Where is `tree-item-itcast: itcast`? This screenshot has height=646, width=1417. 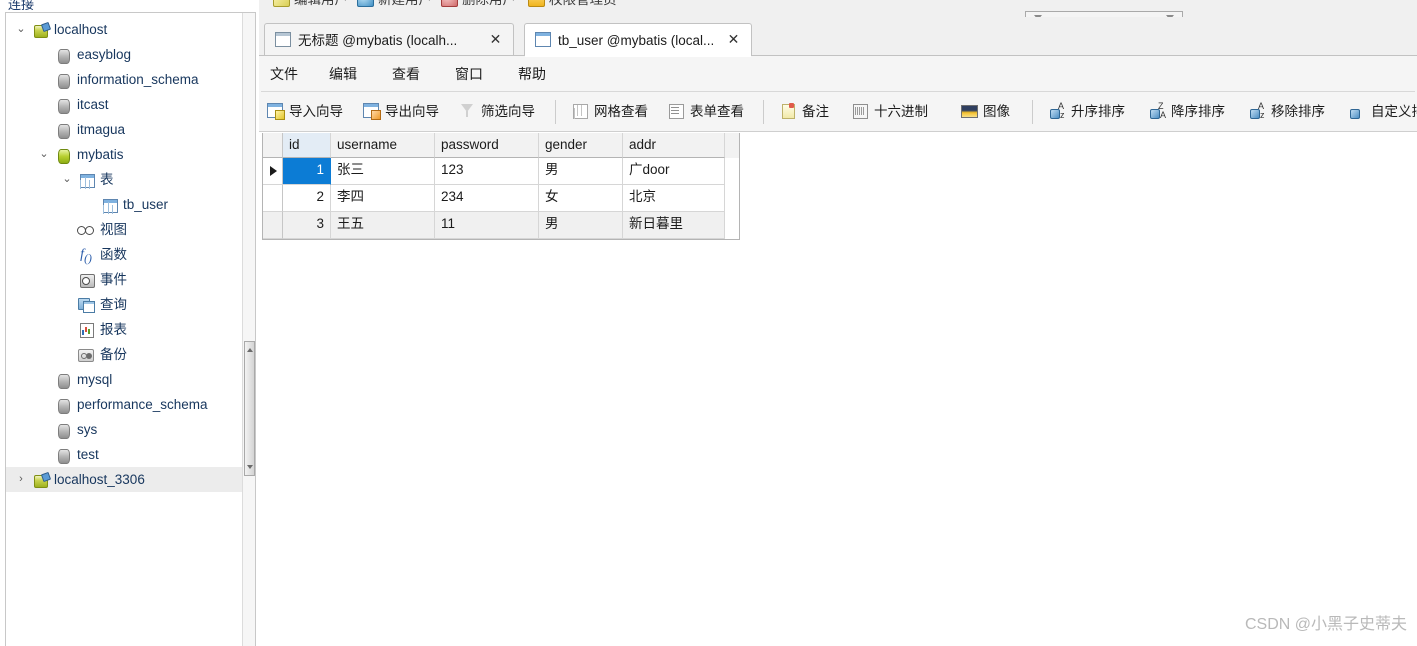 tree-item-itcast: itcast is located at coordinates (128, 104).